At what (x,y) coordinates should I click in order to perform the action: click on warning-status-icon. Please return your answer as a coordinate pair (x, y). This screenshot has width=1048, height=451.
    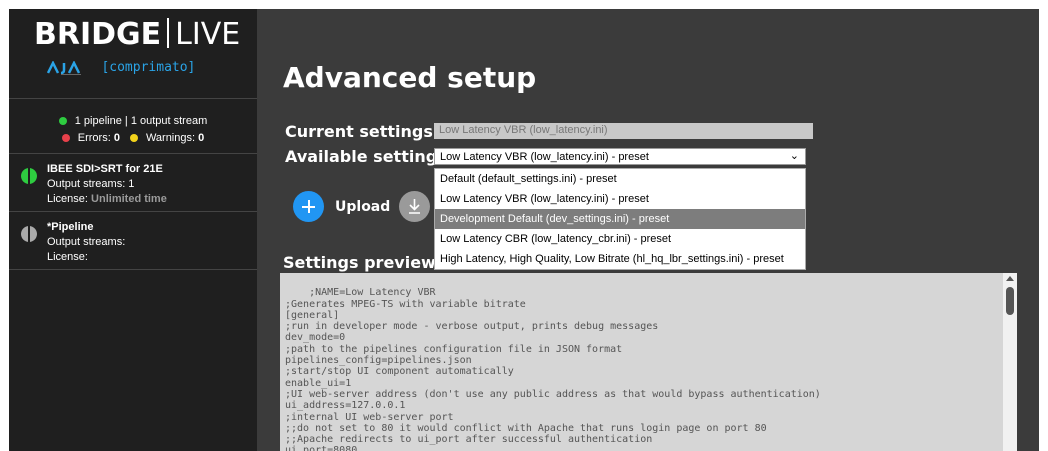
    Looking at the image, I should click on (133, 137).